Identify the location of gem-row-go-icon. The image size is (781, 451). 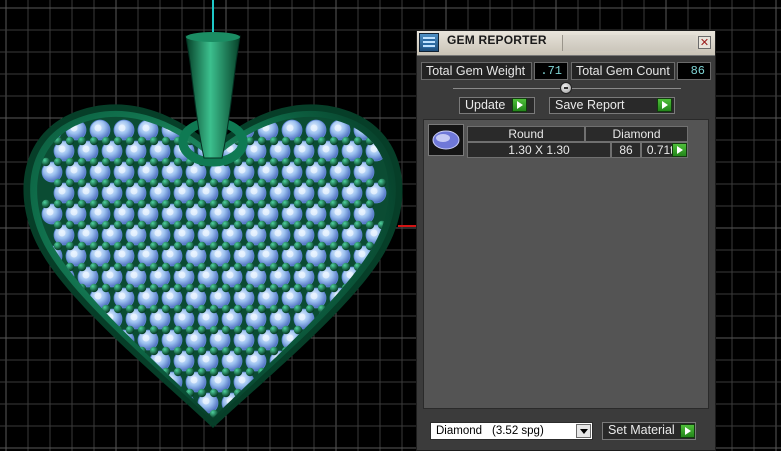
(679, 150).